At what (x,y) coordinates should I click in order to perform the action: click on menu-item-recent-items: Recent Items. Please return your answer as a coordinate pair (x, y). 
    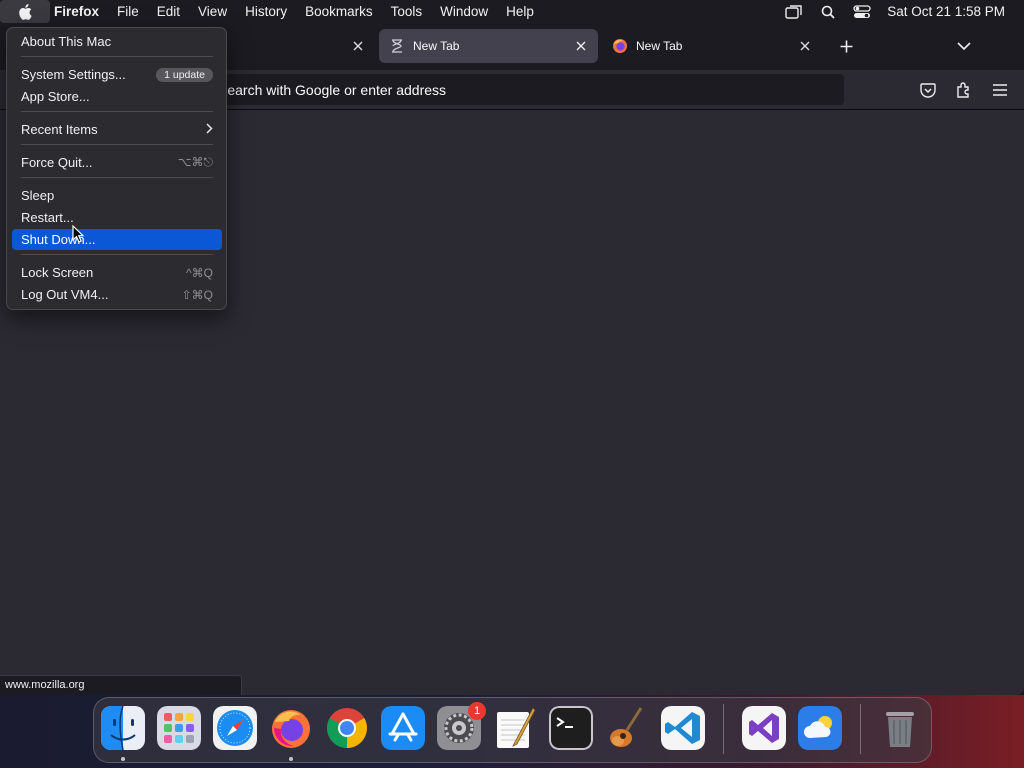
    Looking at the image, I should click on (117, 129).